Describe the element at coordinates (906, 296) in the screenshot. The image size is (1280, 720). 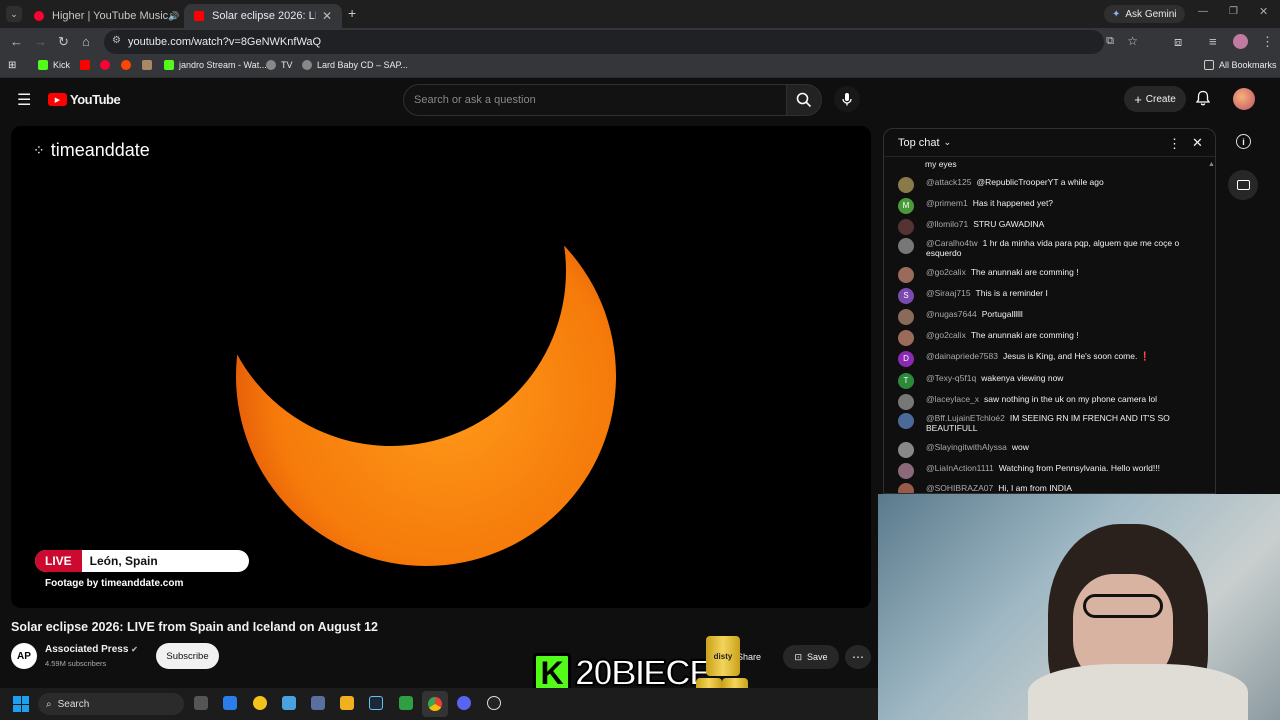
I see `chat-author-avatar: S` at that location.